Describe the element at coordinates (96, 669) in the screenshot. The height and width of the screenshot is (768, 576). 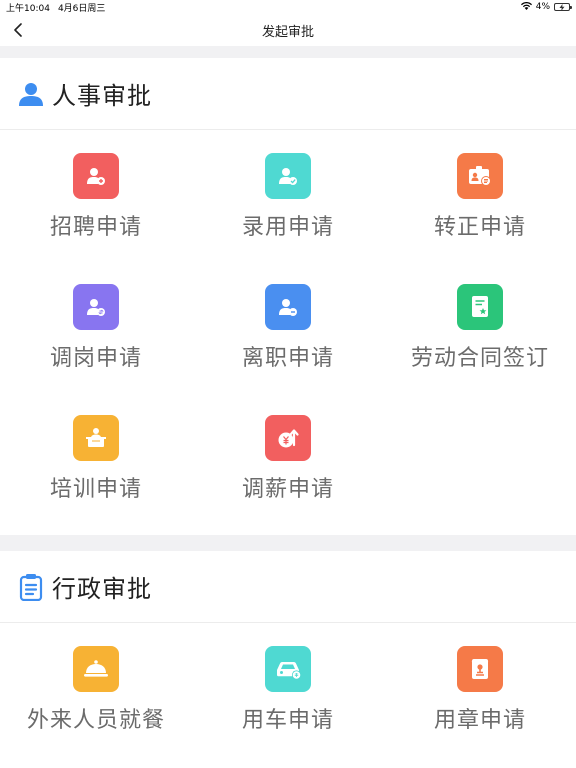
I see `dining-icon` at that location.